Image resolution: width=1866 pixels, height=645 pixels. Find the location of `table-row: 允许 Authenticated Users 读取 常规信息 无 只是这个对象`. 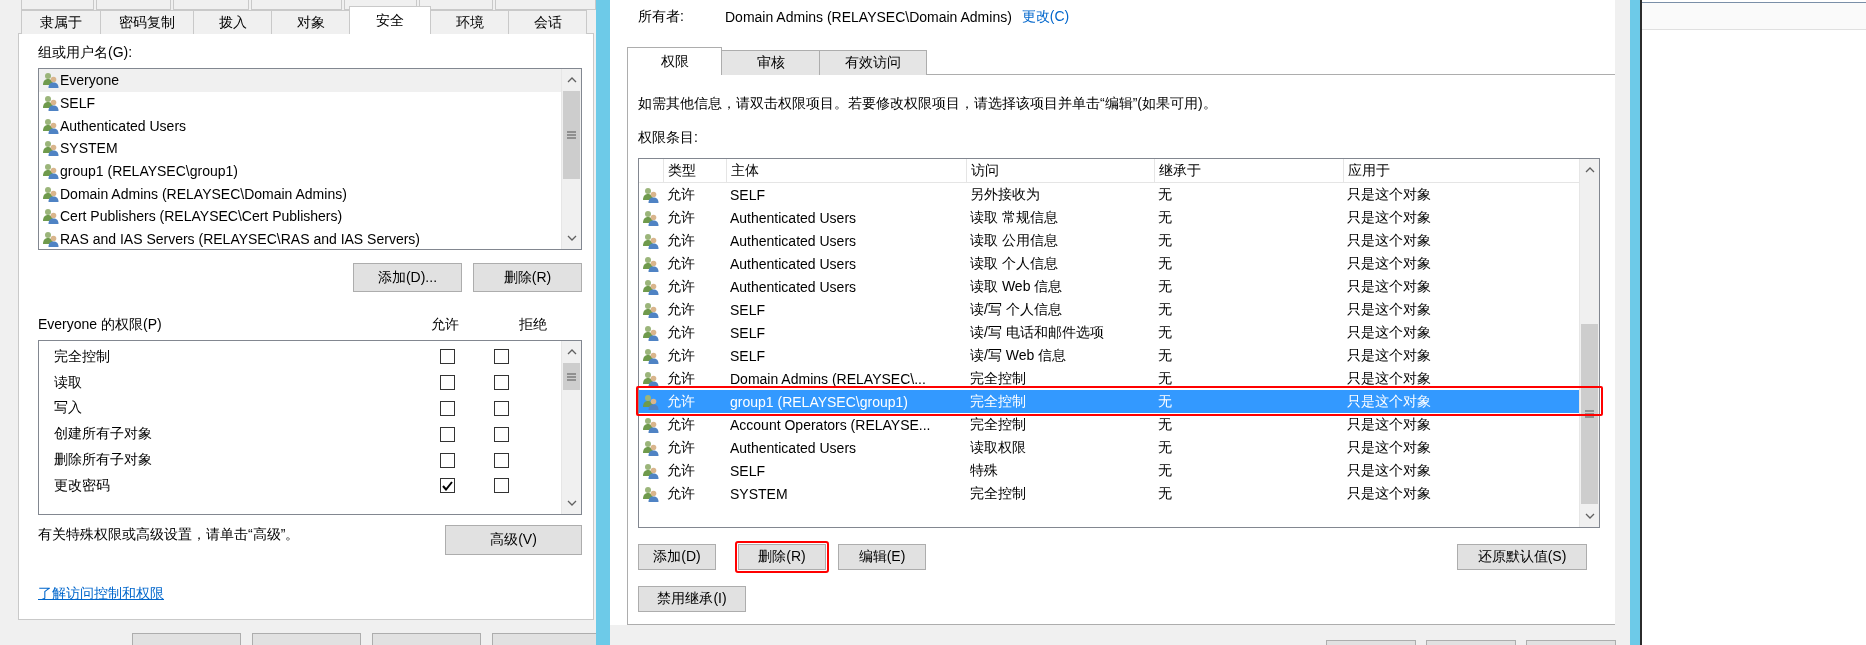

table-row: 允许 Authenticated Users 读取 常规信息 无 只是这个对象 is located at coordinates (1109, 217).